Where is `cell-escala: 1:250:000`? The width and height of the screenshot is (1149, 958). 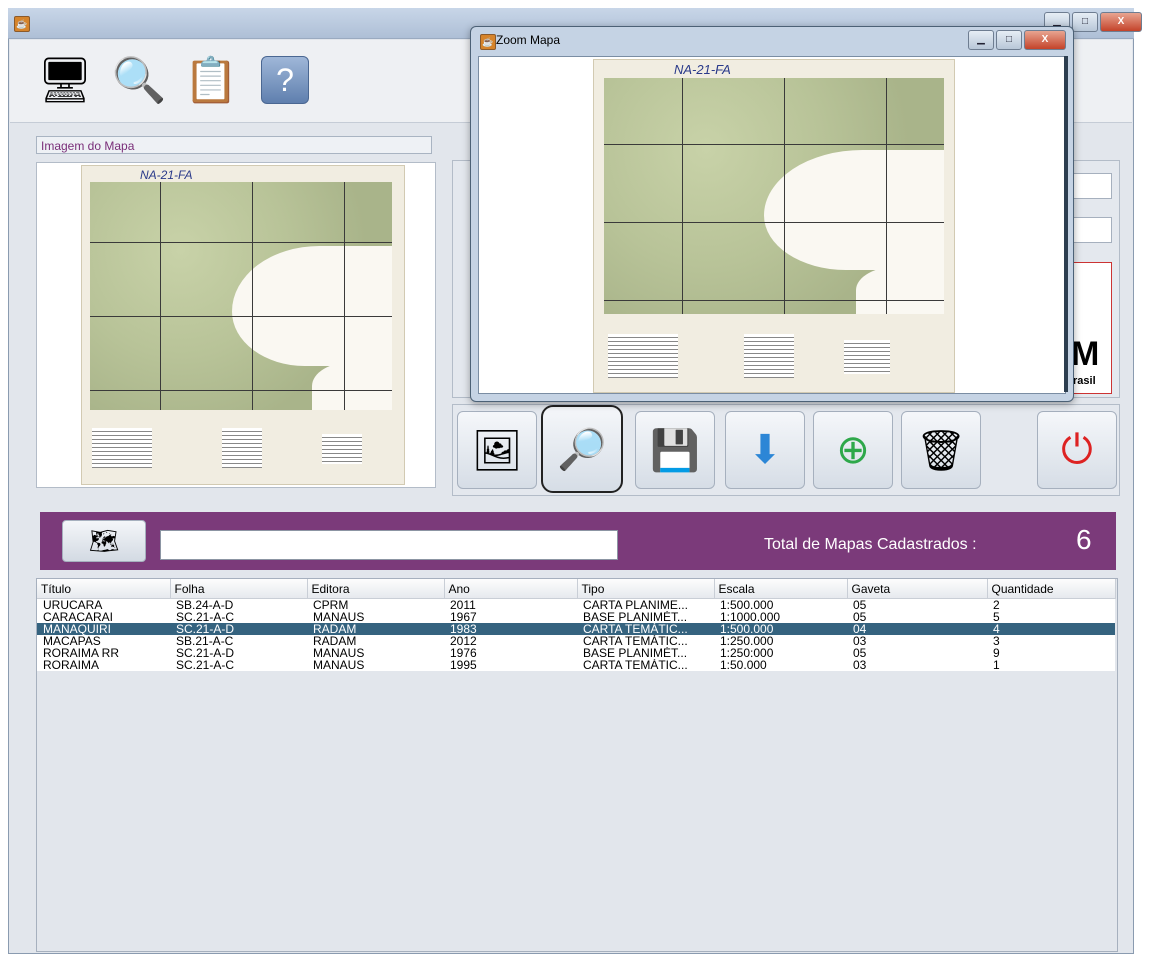
cell-escala: 1:250:000 is located at coordinates (747, 653).